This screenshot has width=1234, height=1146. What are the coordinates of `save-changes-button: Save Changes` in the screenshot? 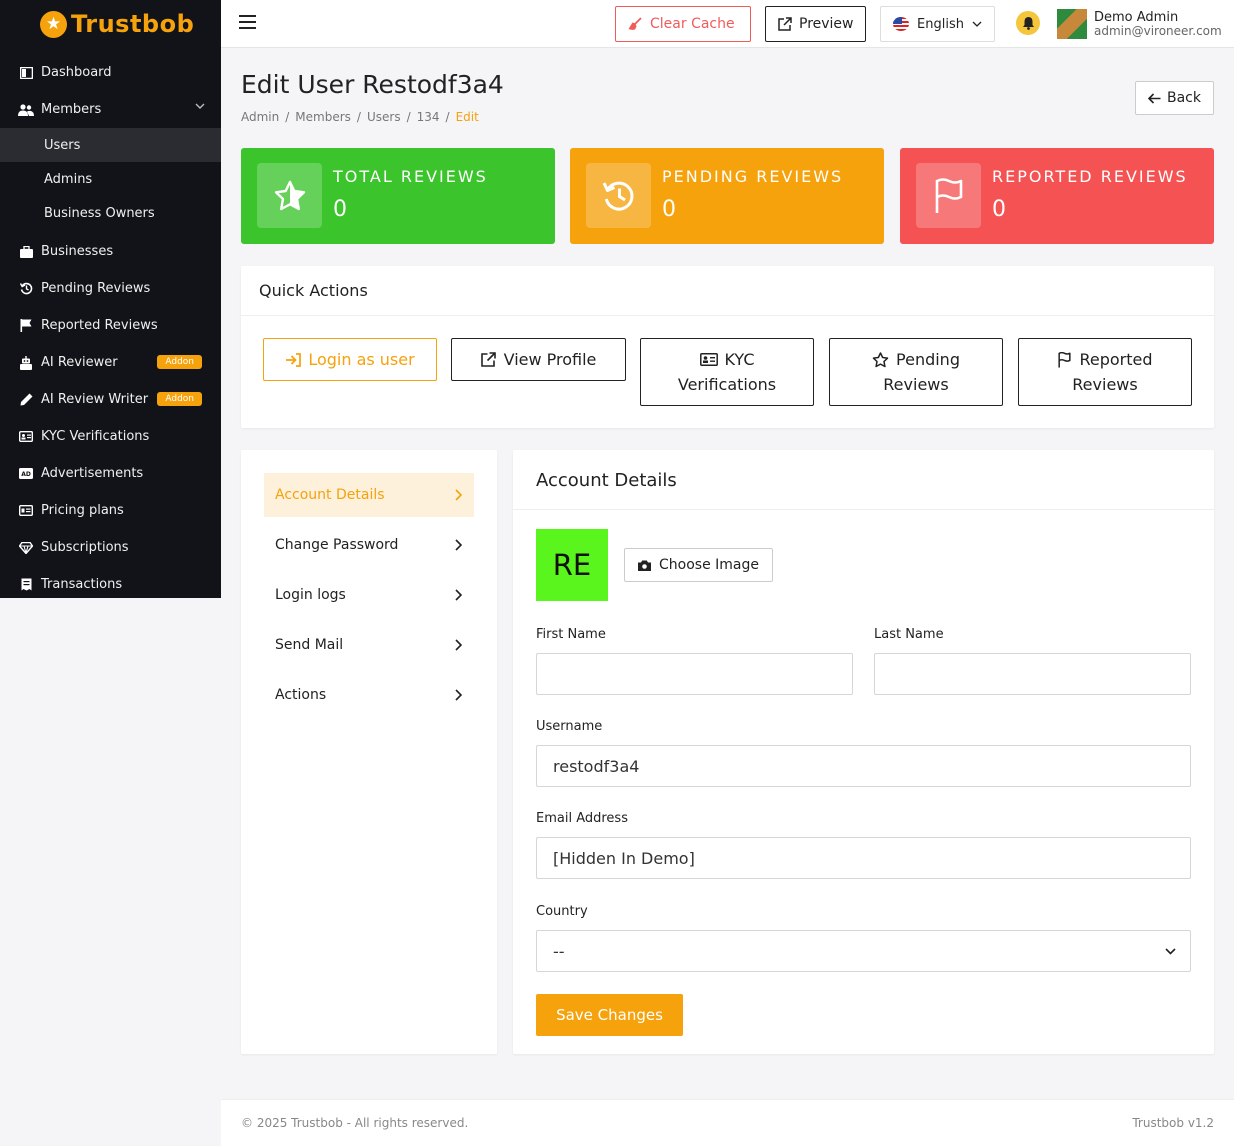 It's located at (609, 1015).